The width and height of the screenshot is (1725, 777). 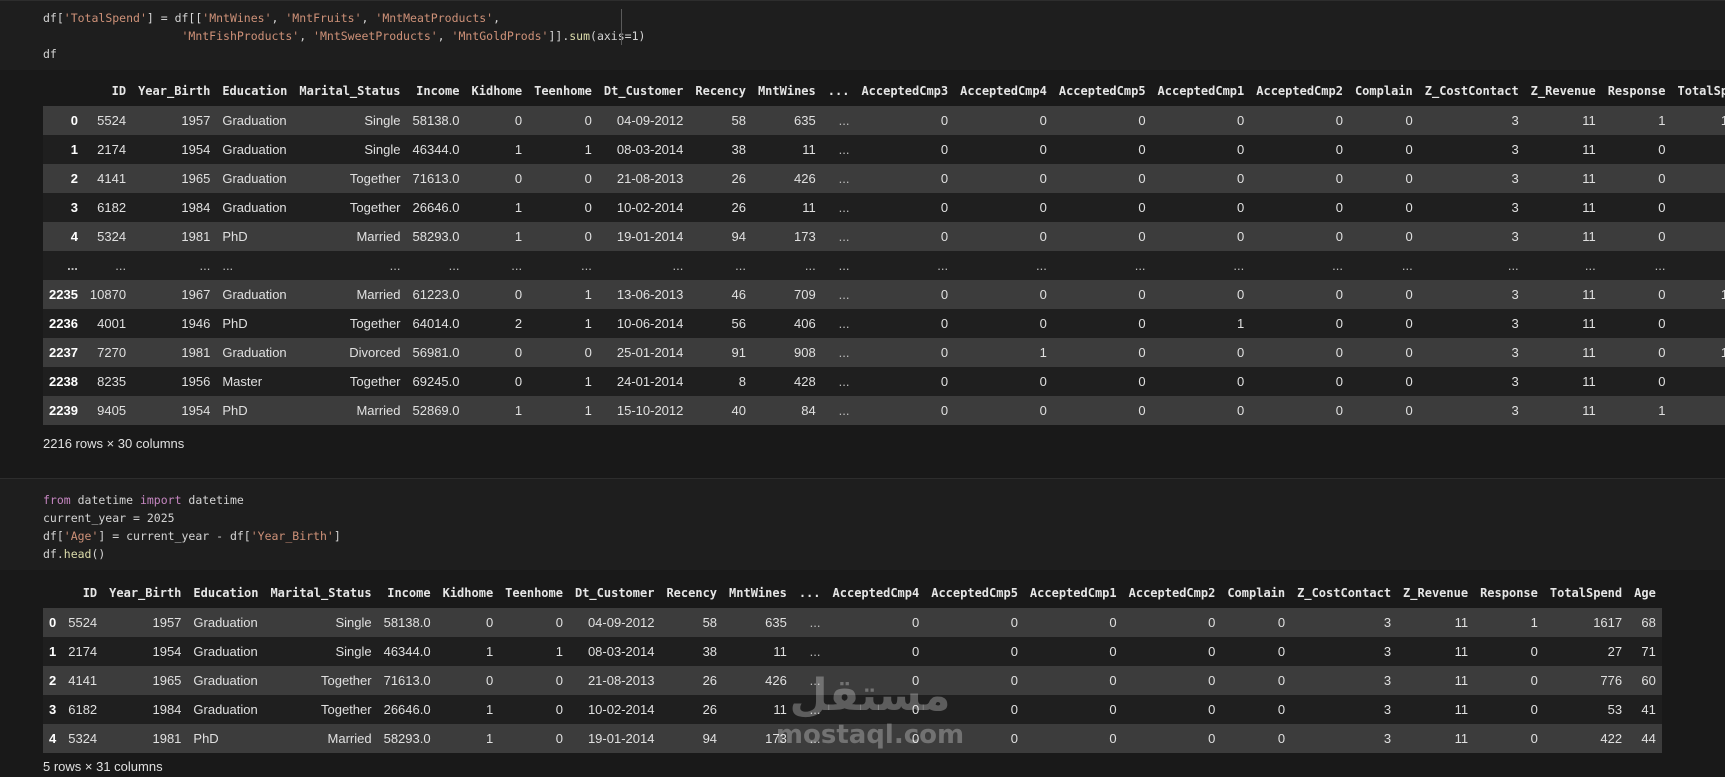 What do you see at coordinates (786, 294) in the screenshot?
I see `table-cell: 709` at bounding box center [786, 294].